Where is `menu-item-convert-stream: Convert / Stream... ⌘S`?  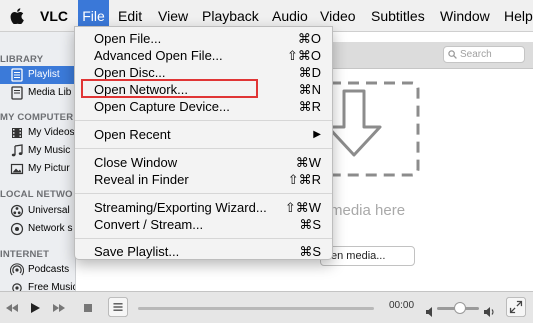 menu-item-convert-stream: Convert / Stream... ⌘S is located at coordinates (203, 224).